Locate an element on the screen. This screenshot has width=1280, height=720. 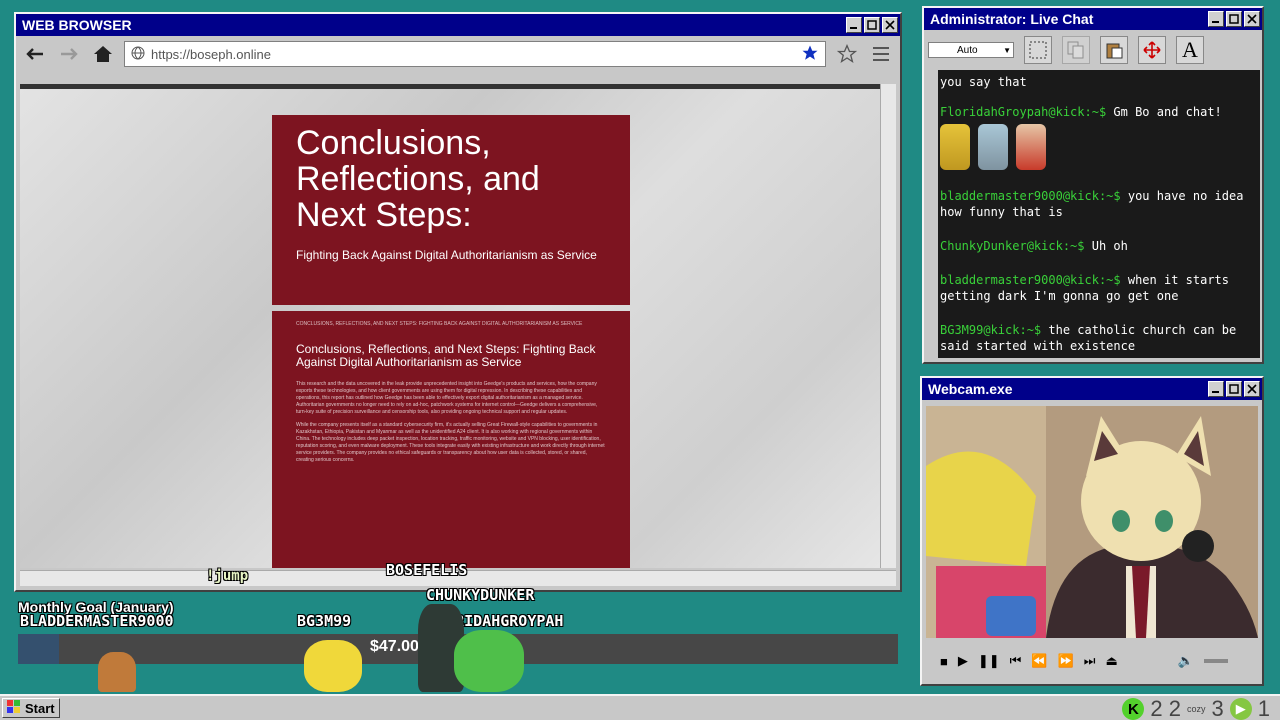
chat-username: ChunkyDunker@kick:~$ is located at coordinates (1012, 246).